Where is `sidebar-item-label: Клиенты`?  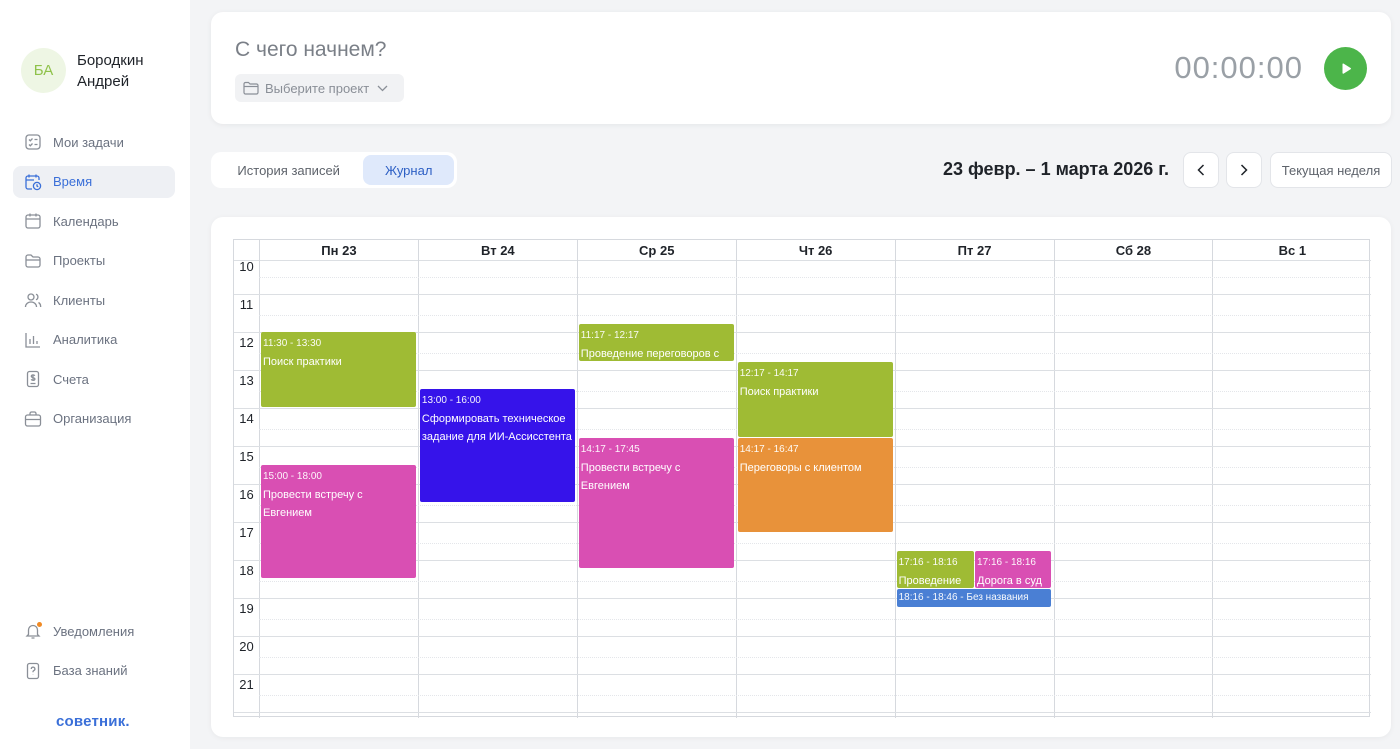
sidebar-item-label: Клиенты is located at coordinates (79, 300).